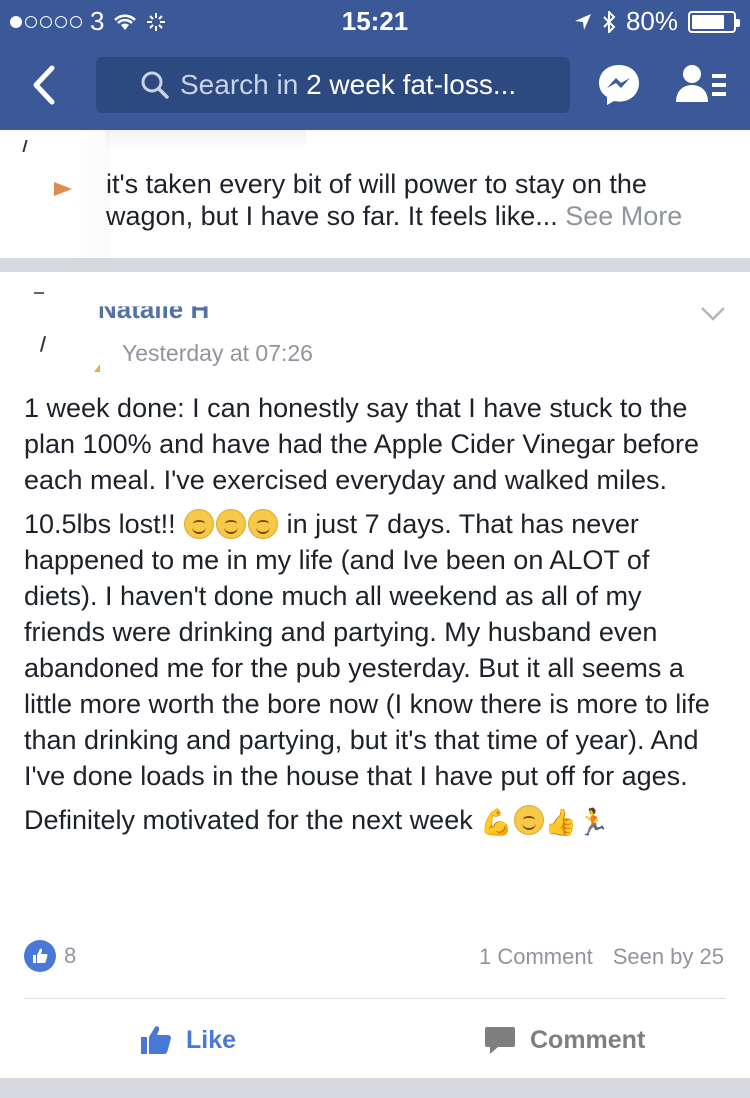 The image size is (750, 1098). What do you see at coordinates (593, 822) in the screenshot?
I see `runner-icon: 🏃` at bounding box center [593, 822].